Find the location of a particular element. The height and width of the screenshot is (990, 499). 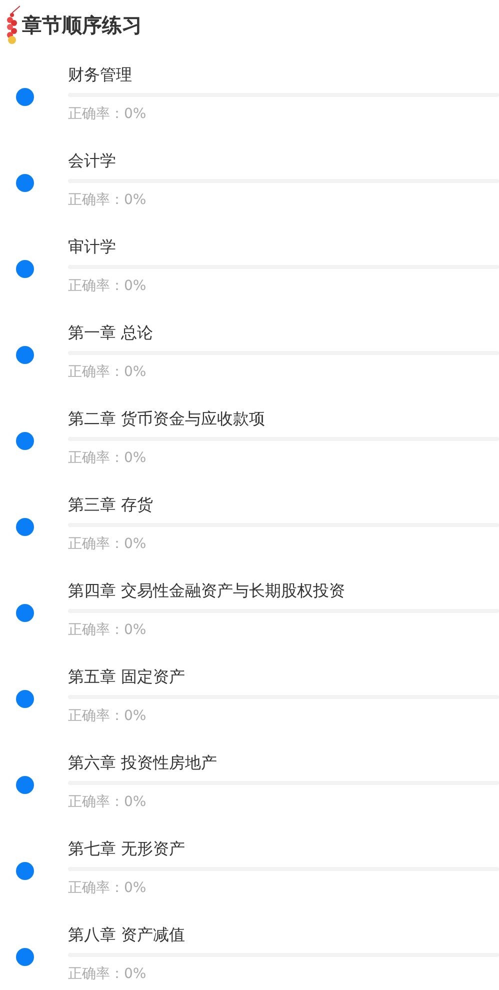

chapter-title: 会计学 is located at coordinates (283, 161).